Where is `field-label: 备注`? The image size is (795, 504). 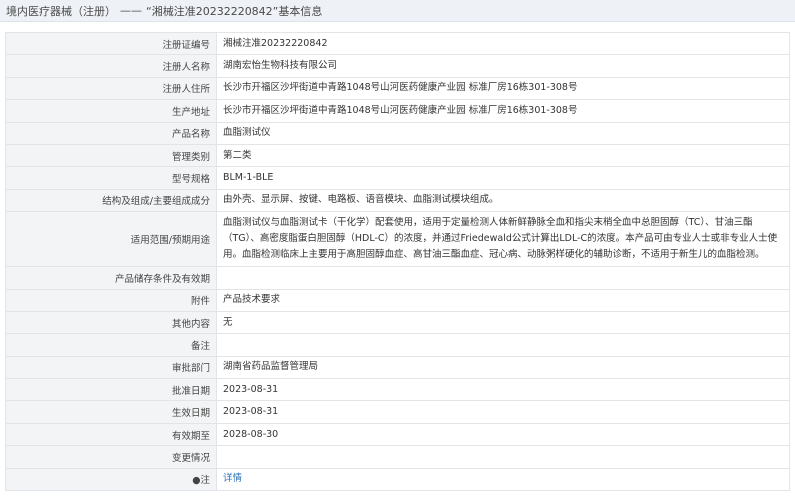
field-label: 备注 is located at coordinates (111, 345).